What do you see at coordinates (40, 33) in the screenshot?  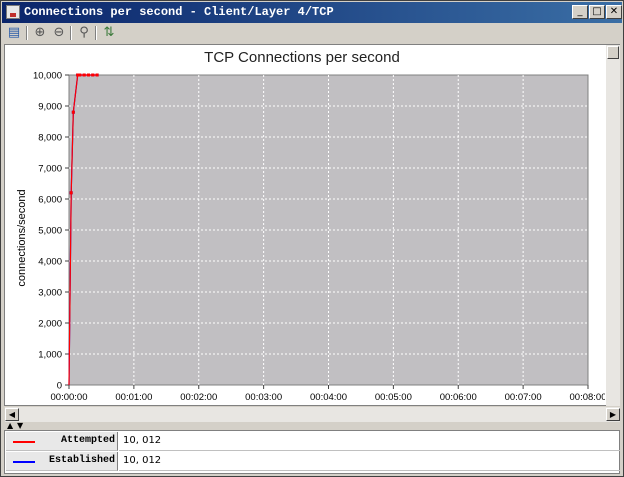 I see `zoom-in-icon: ⊕` at bounding box center [40, 33].